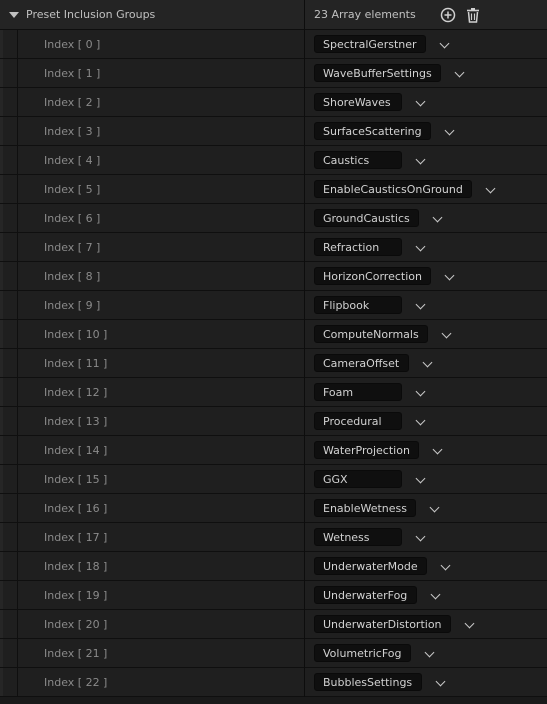  I want to click on combo-value: HorizonCorrection, so click(372, 276).